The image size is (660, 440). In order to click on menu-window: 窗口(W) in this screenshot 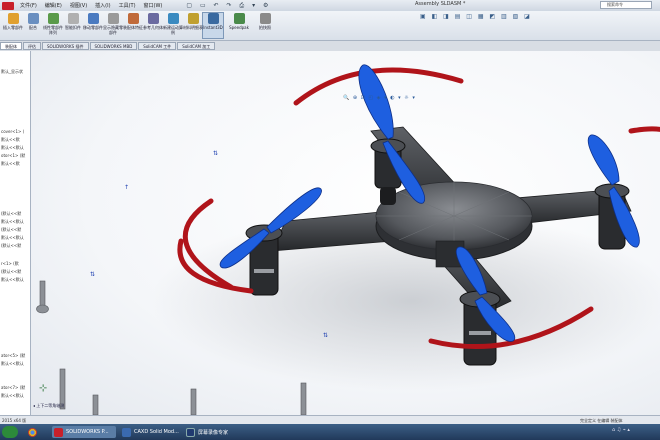, I will do `click(153, 5)`.